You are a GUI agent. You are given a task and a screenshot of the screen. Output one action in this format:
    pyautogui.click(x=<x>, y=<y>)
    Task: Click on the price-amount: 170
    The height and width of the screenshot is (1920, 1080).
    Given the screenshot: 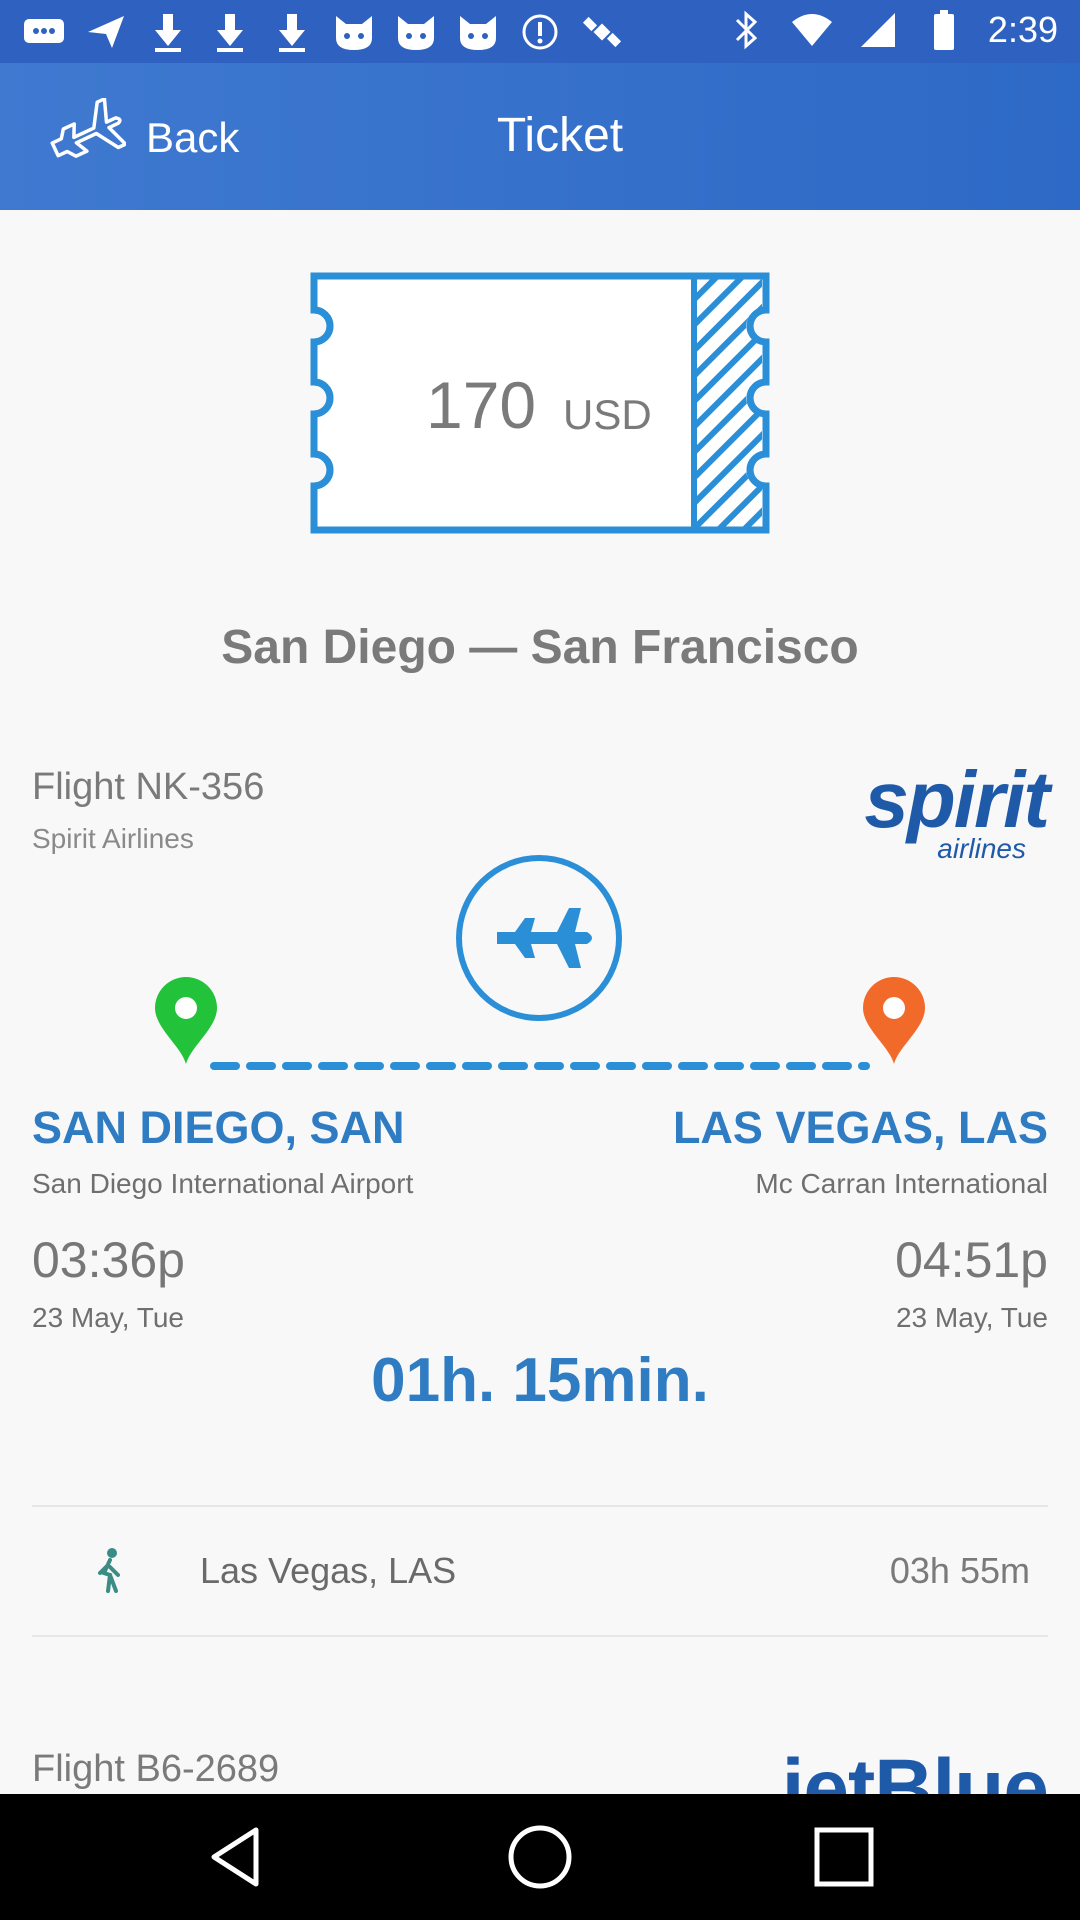 What is the action you would take?
    pyautogui.click(x=481, y=405)
    